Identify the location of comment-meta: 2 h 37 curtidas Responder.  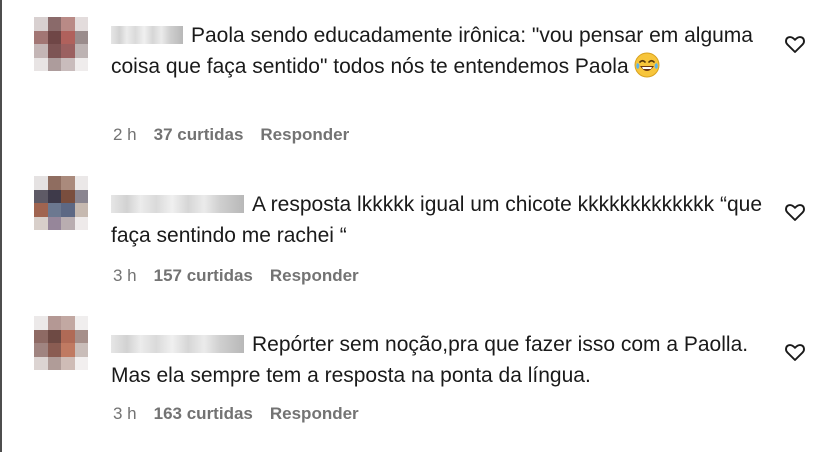
(239, 135).